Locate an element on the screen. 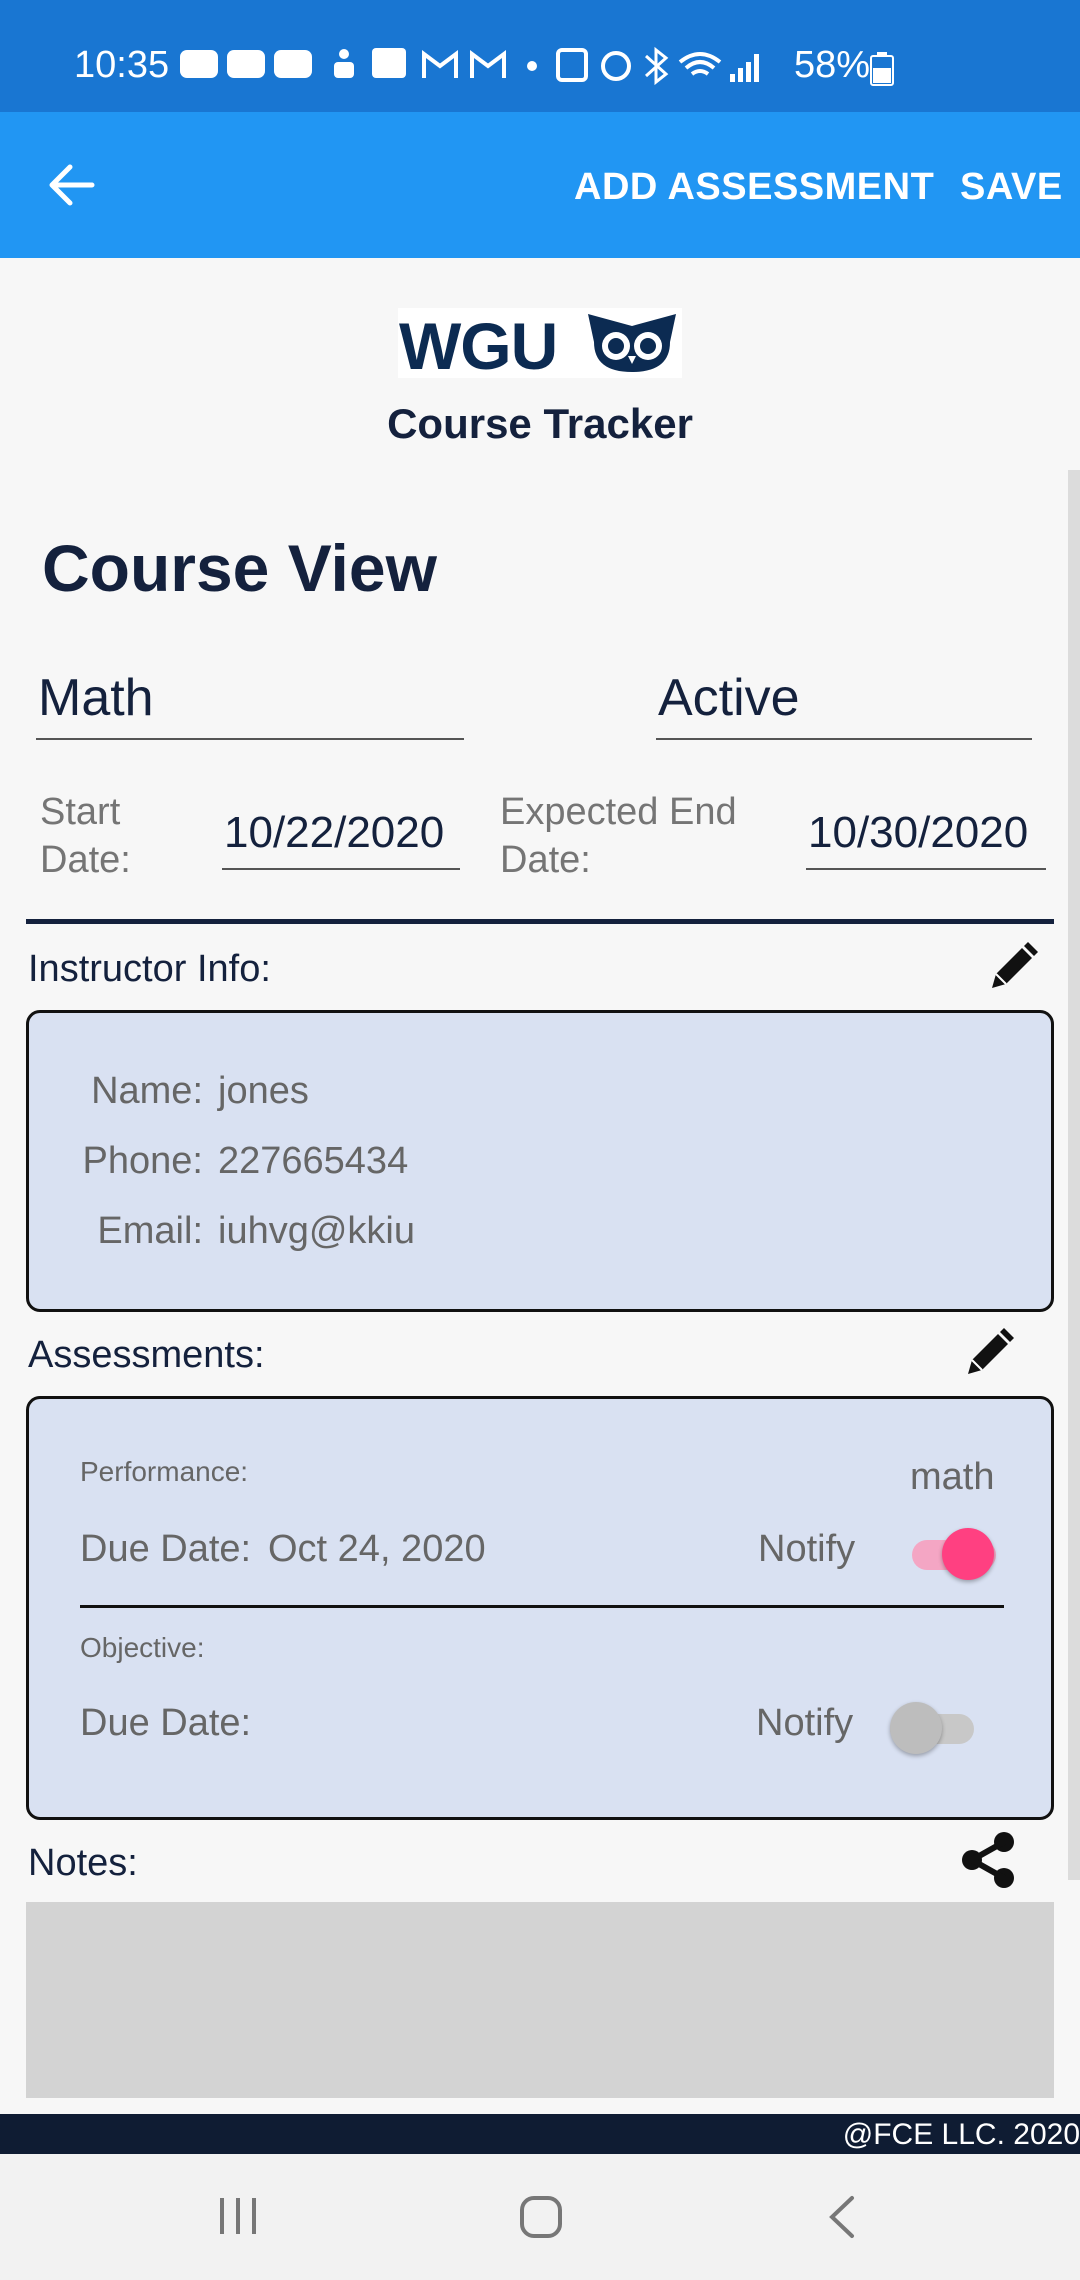  notification-icons is located at coordinates (480, 70).